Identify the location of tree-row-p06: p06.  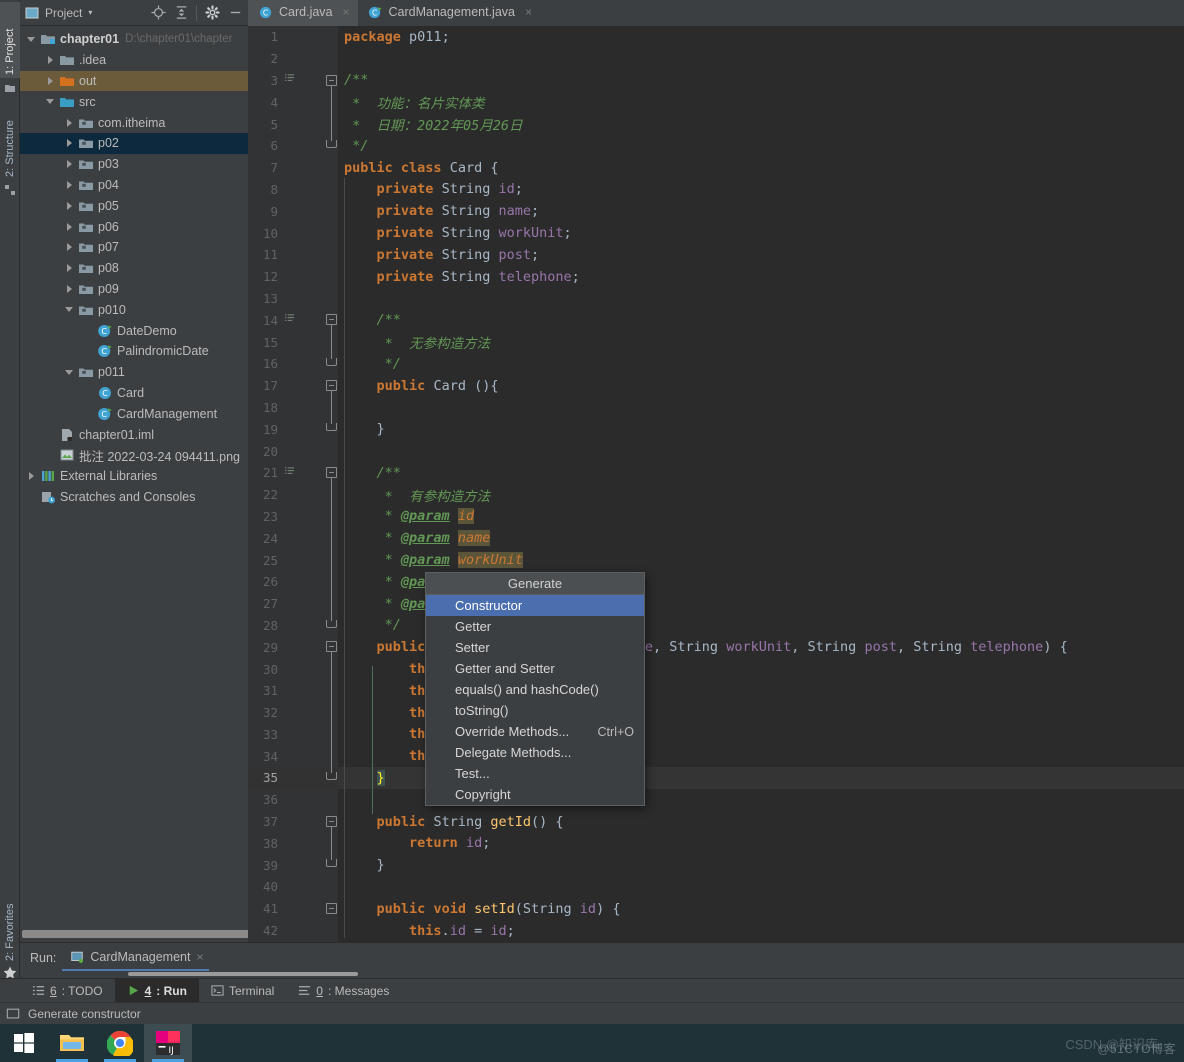
(134, 226).